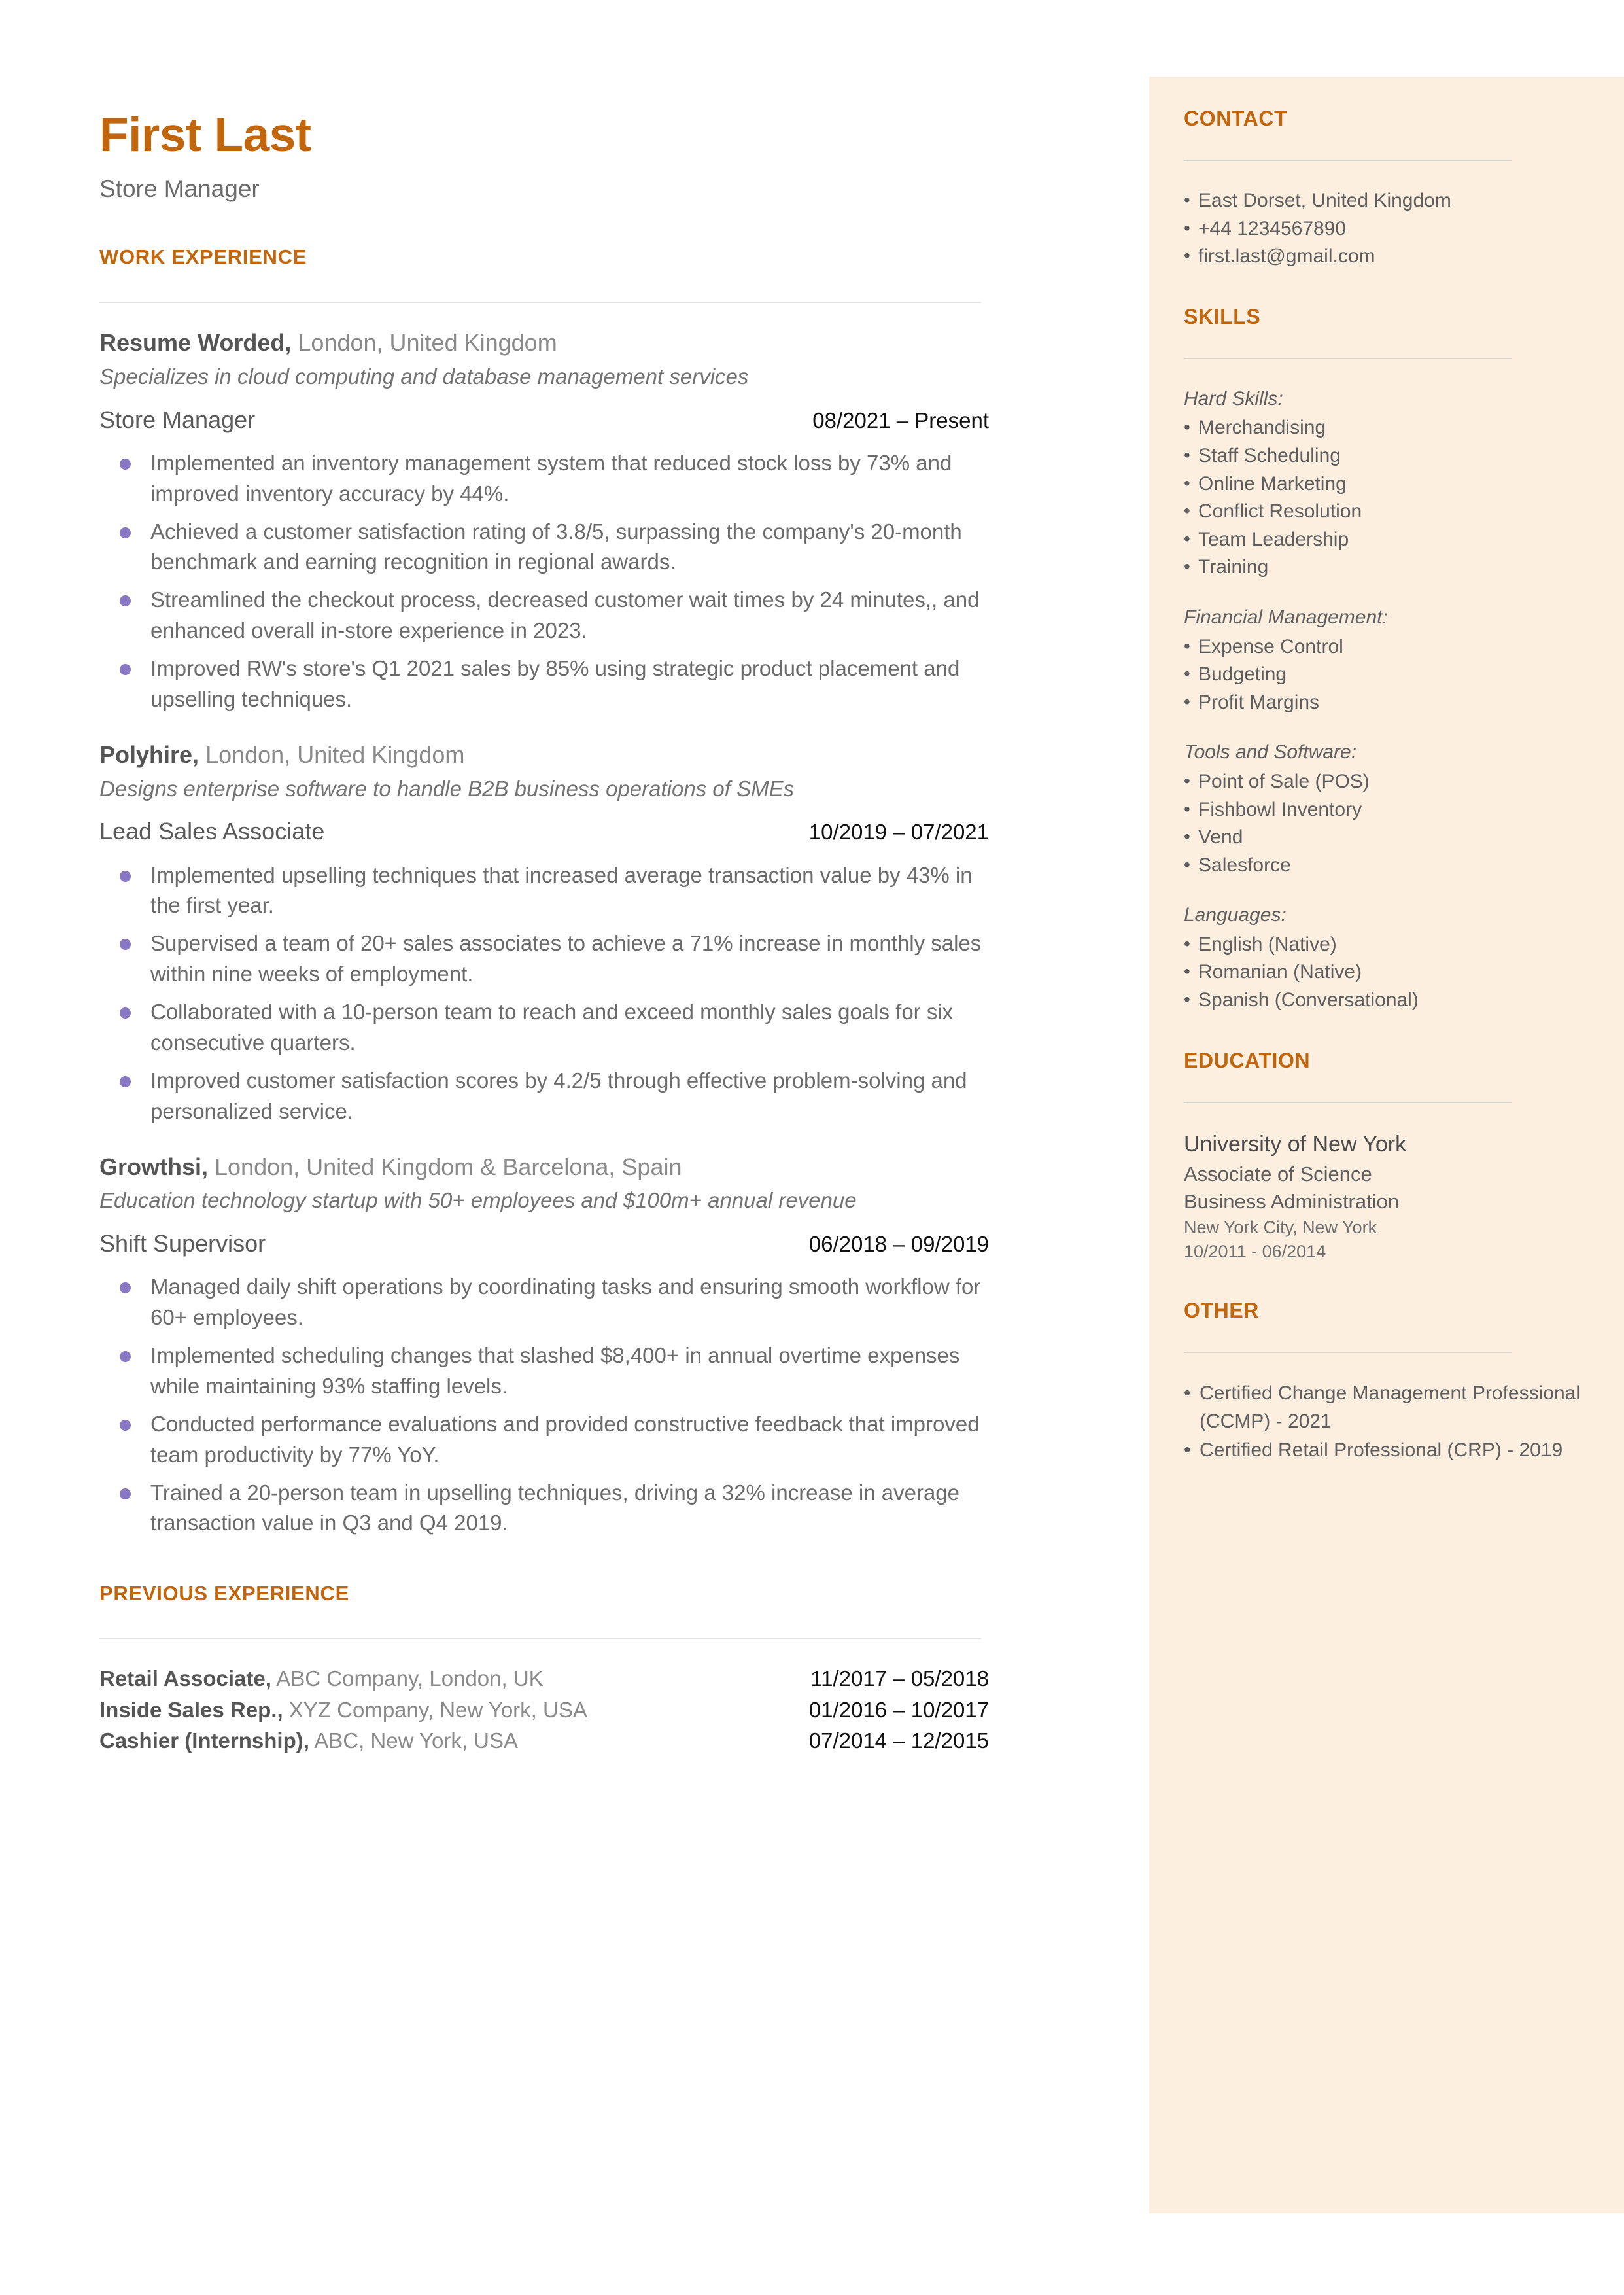 The image size is (1624, 2295). Describe the element at coordinates (1383, 945) in the screenshot. I see `skill-item: • English (Native)` at that location.